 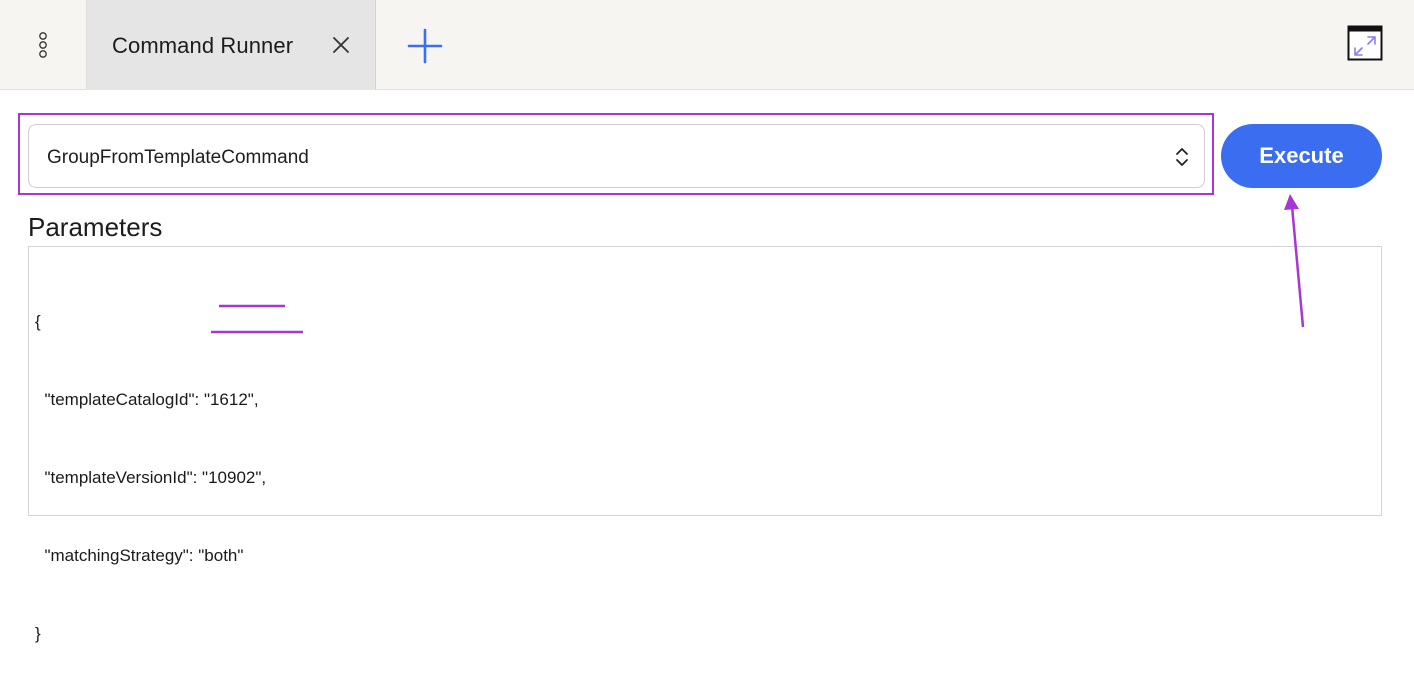 I want to click on code-line: }, so click(x=38, y=633).